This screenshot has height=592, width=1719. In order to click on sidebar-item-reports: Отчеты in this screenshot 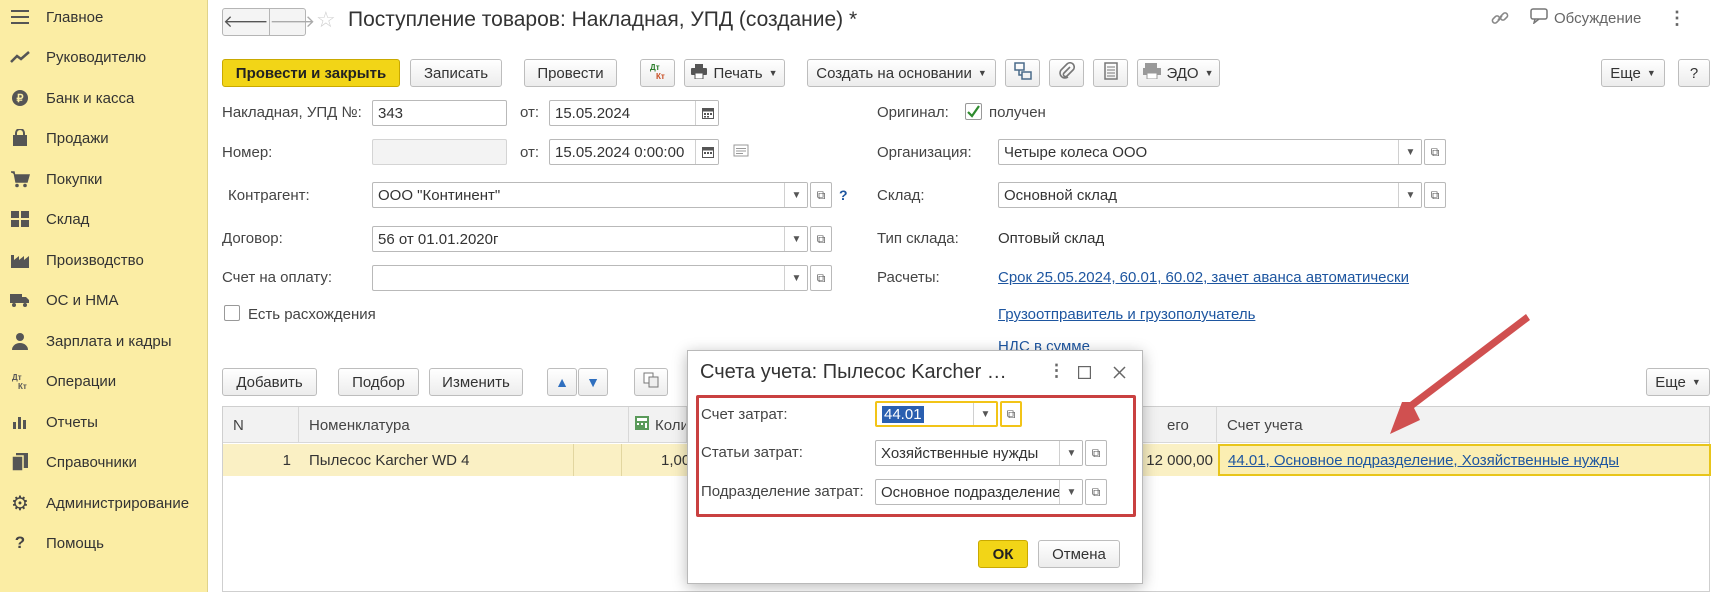, I will do `click(104, 422)`.